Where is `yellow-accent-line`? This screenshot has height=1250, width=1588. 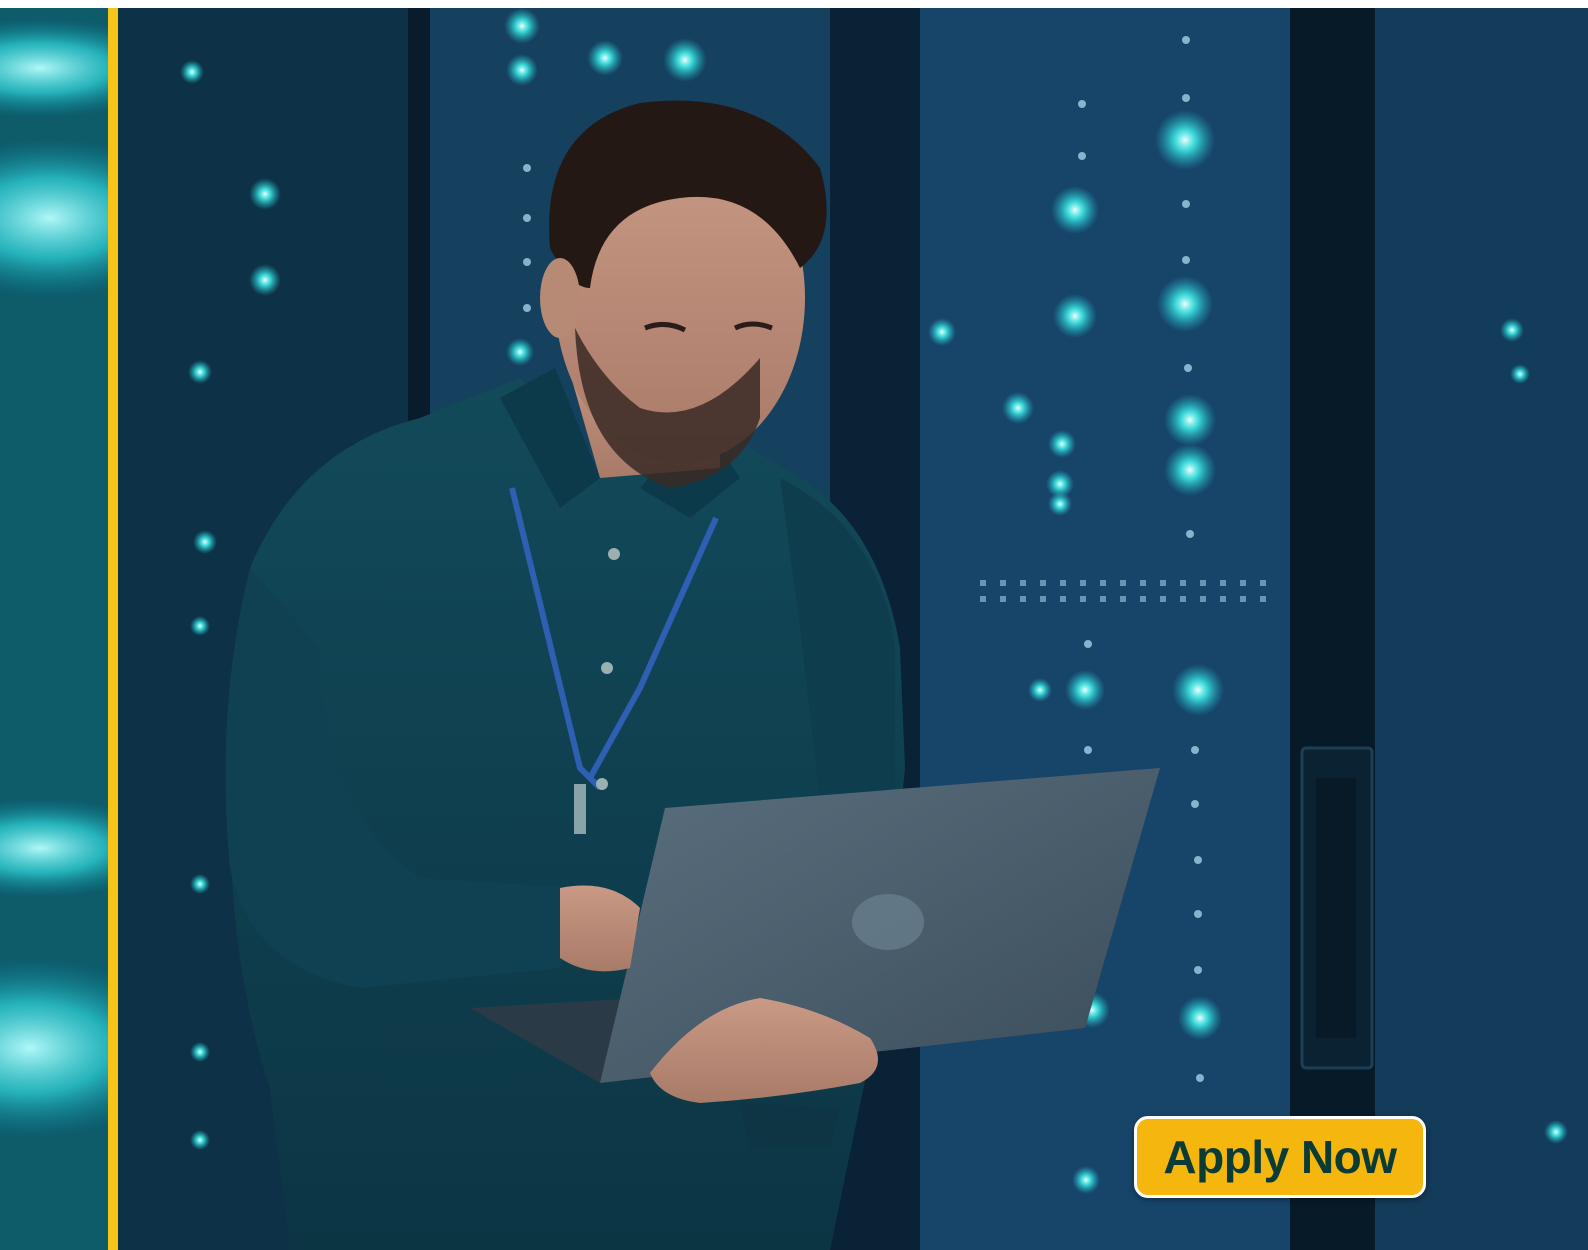 yellow-accent-line is located at coordinates (113, 629).